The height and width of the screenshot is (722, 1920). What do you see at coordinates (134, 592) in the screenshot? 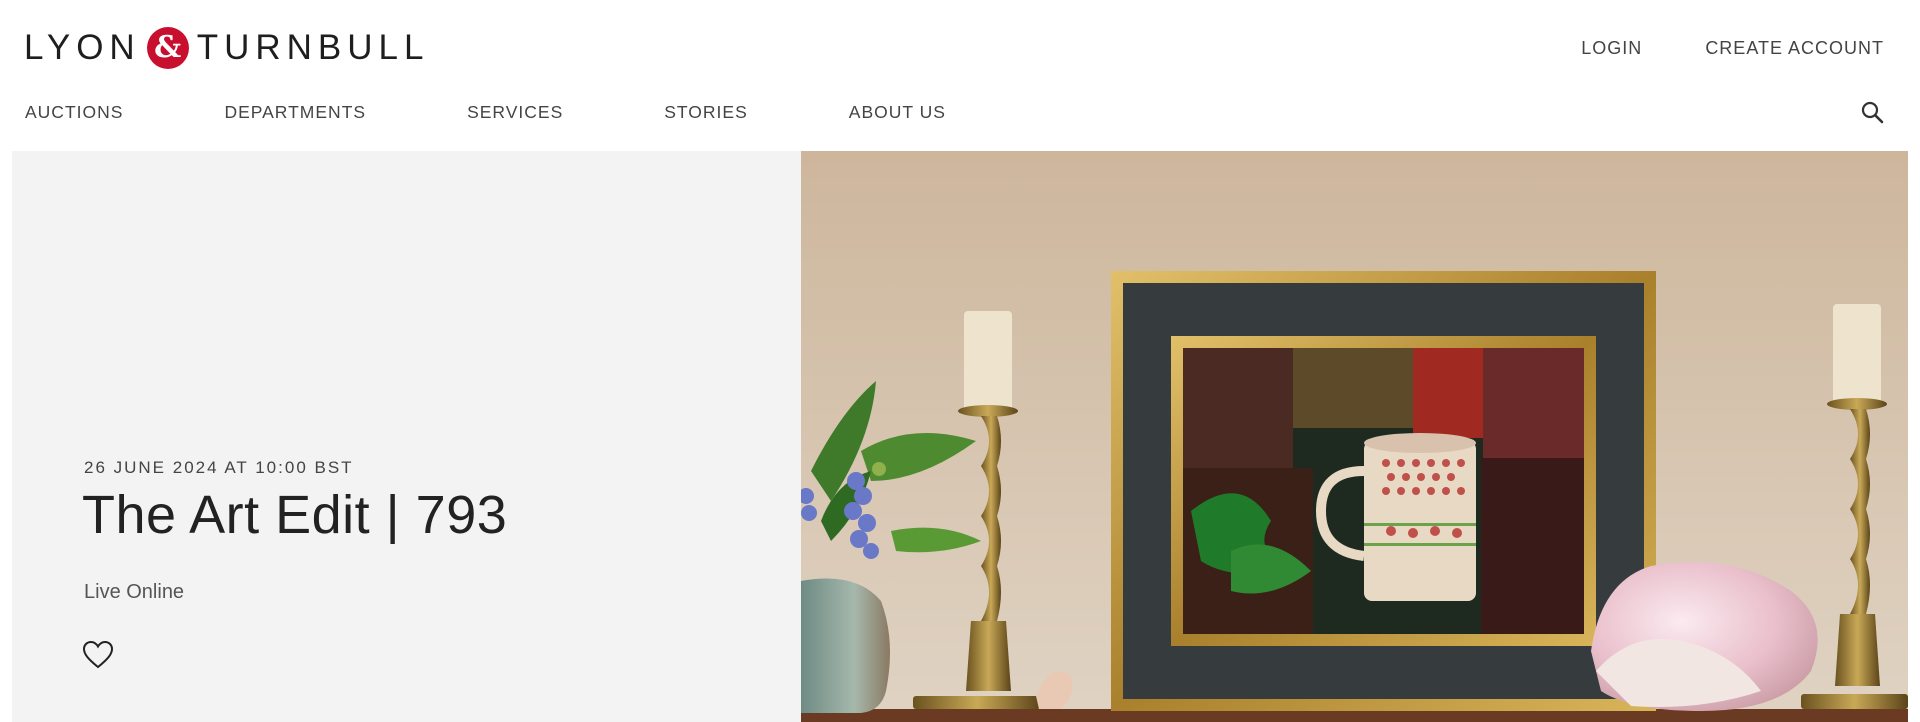
I see `auction-type: Live Online` at bounding box center [134, 592].